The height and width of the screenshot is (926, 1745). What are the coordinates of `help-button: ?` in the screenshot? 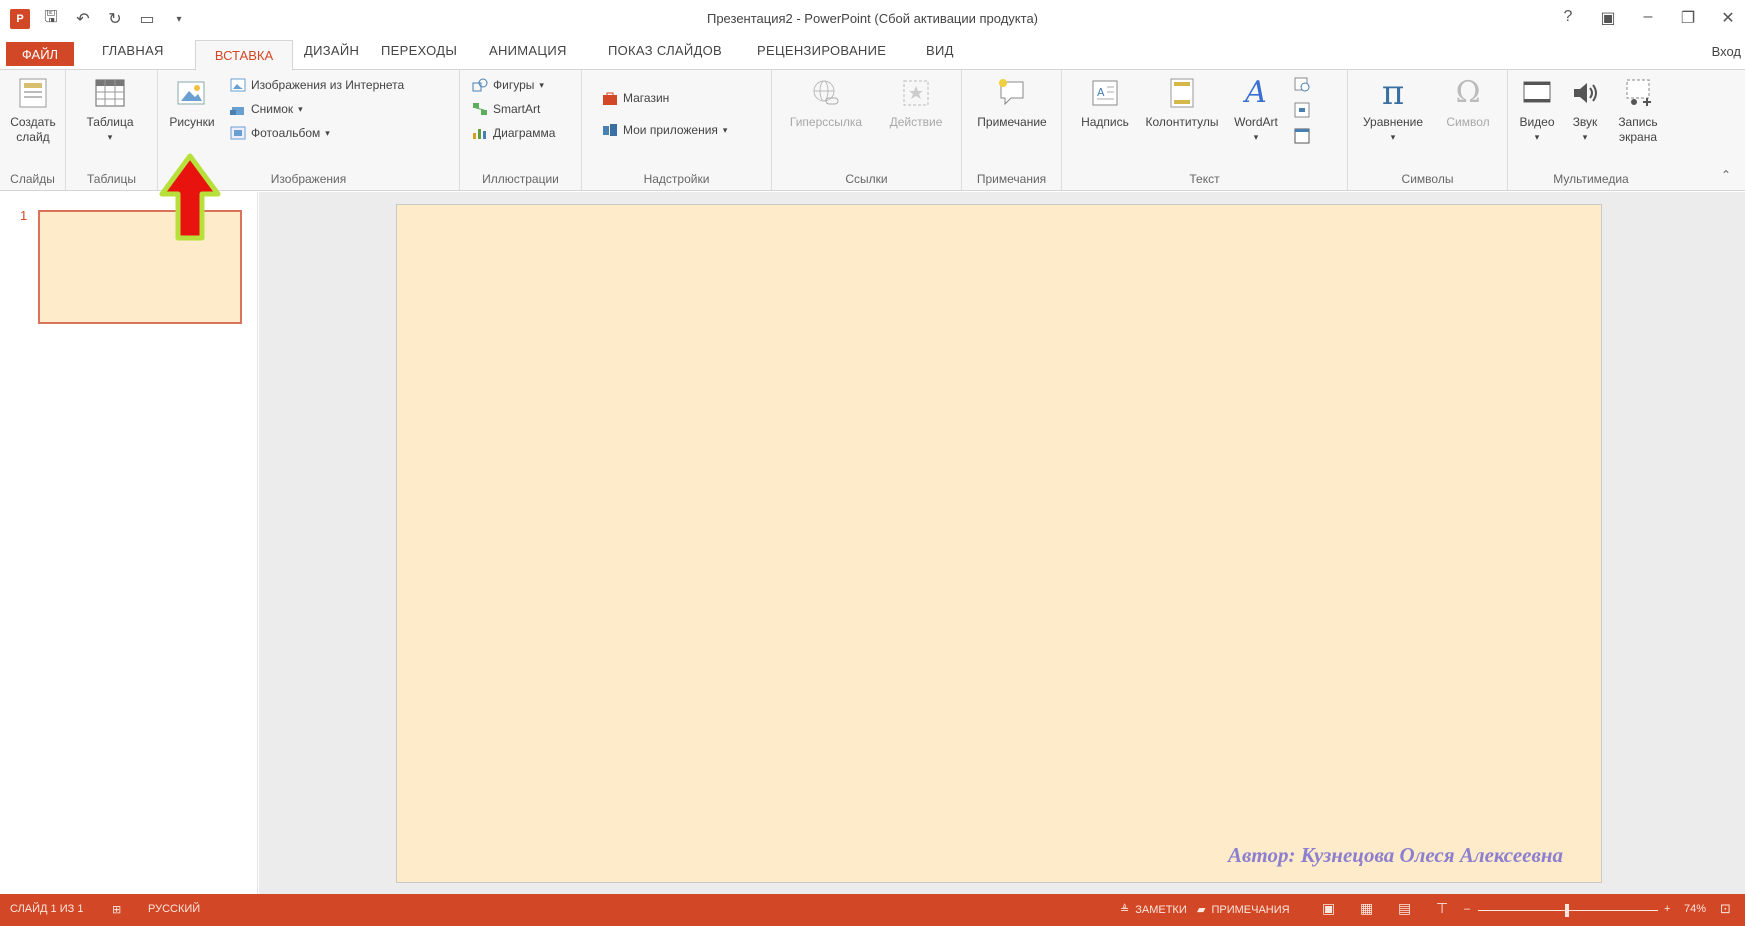 It's located at (1568, 18).